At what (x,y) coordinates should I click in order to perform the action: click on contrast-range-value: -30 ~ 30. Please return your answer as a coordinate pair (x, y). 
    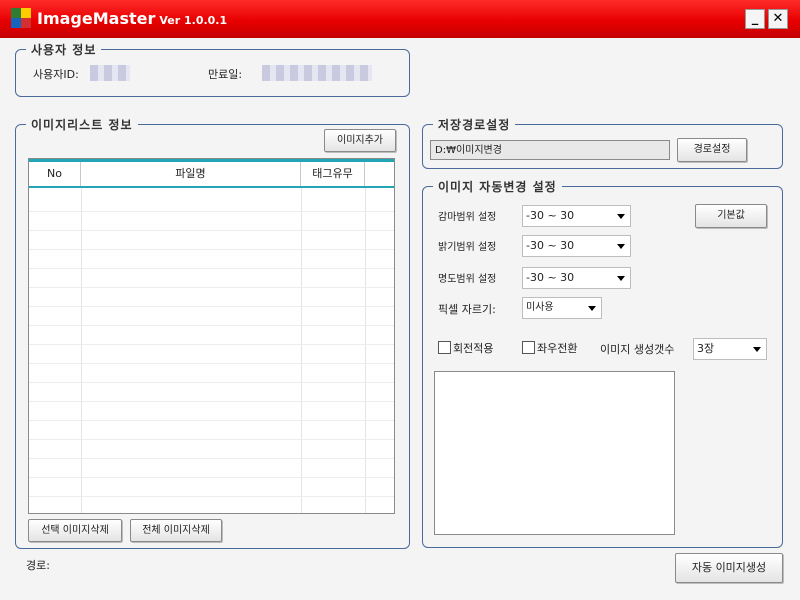
    Looking at the image, I should click on (550, 277).